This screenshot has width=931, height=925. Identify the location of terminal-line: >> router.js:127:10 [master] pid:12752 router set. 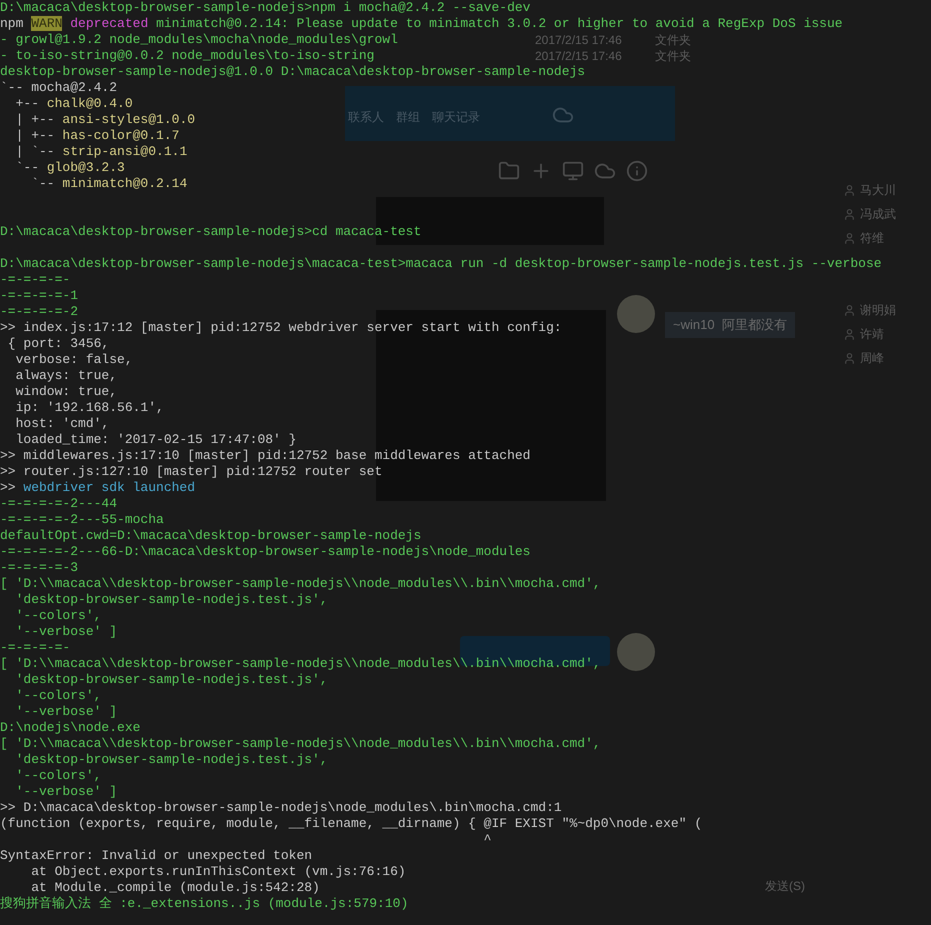
(191, 472).